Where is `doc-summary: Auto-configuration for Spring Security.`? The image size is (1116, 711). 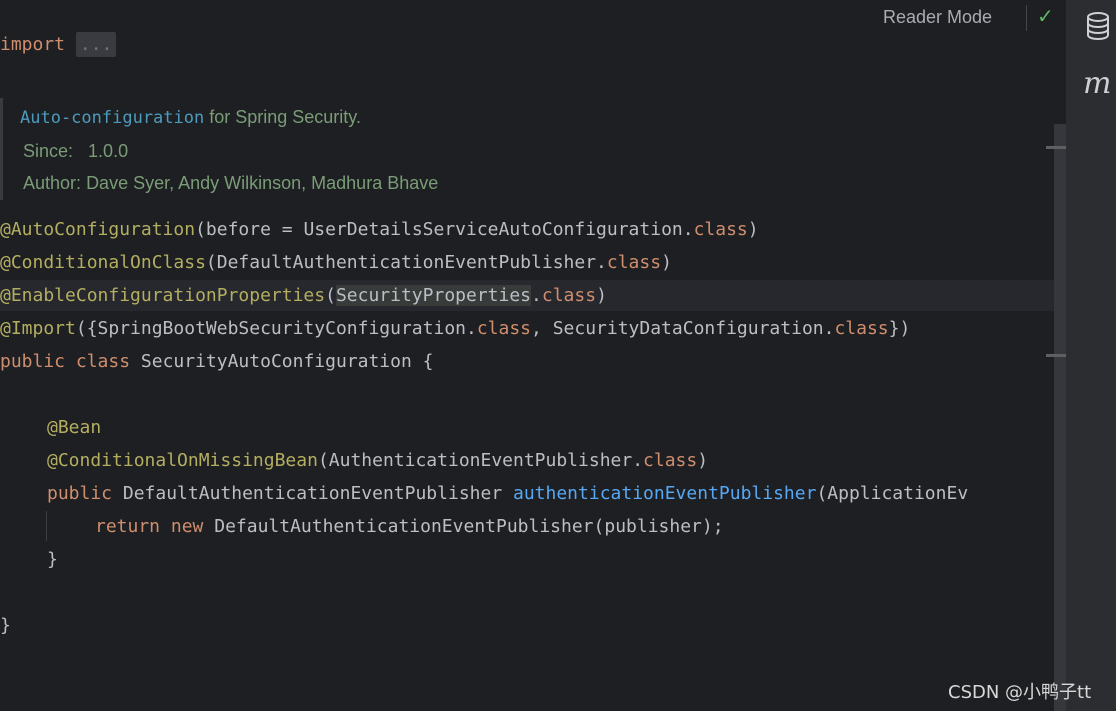 doc-summary: Auto-configuration for Spring Security. is located at coordinates (190, 117).